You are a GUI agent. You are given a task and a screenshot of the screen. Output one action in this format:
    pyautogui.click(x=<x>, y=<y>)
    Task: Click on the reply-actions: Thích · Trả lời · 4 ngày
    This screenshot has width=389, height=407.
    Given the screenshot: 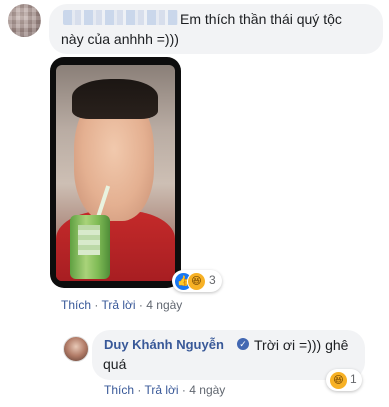 What is the action you would take?
    pyautogui.click(x=164, y=390)
    